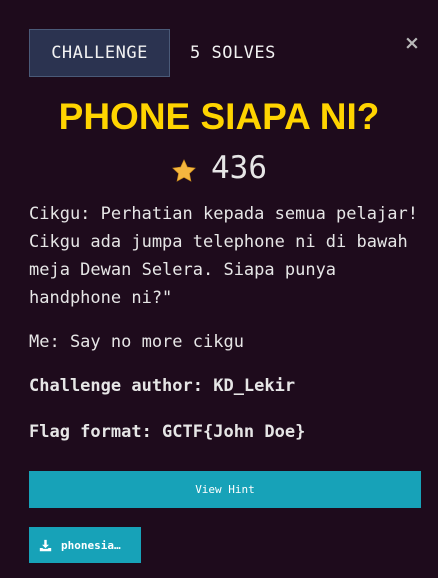 Image resolution: width=438 pixels, height=578 pixels. Describe the element at coordinates (99, 53) in the screenshot. I see `tab-challenge: CHALLENGE` at that location.